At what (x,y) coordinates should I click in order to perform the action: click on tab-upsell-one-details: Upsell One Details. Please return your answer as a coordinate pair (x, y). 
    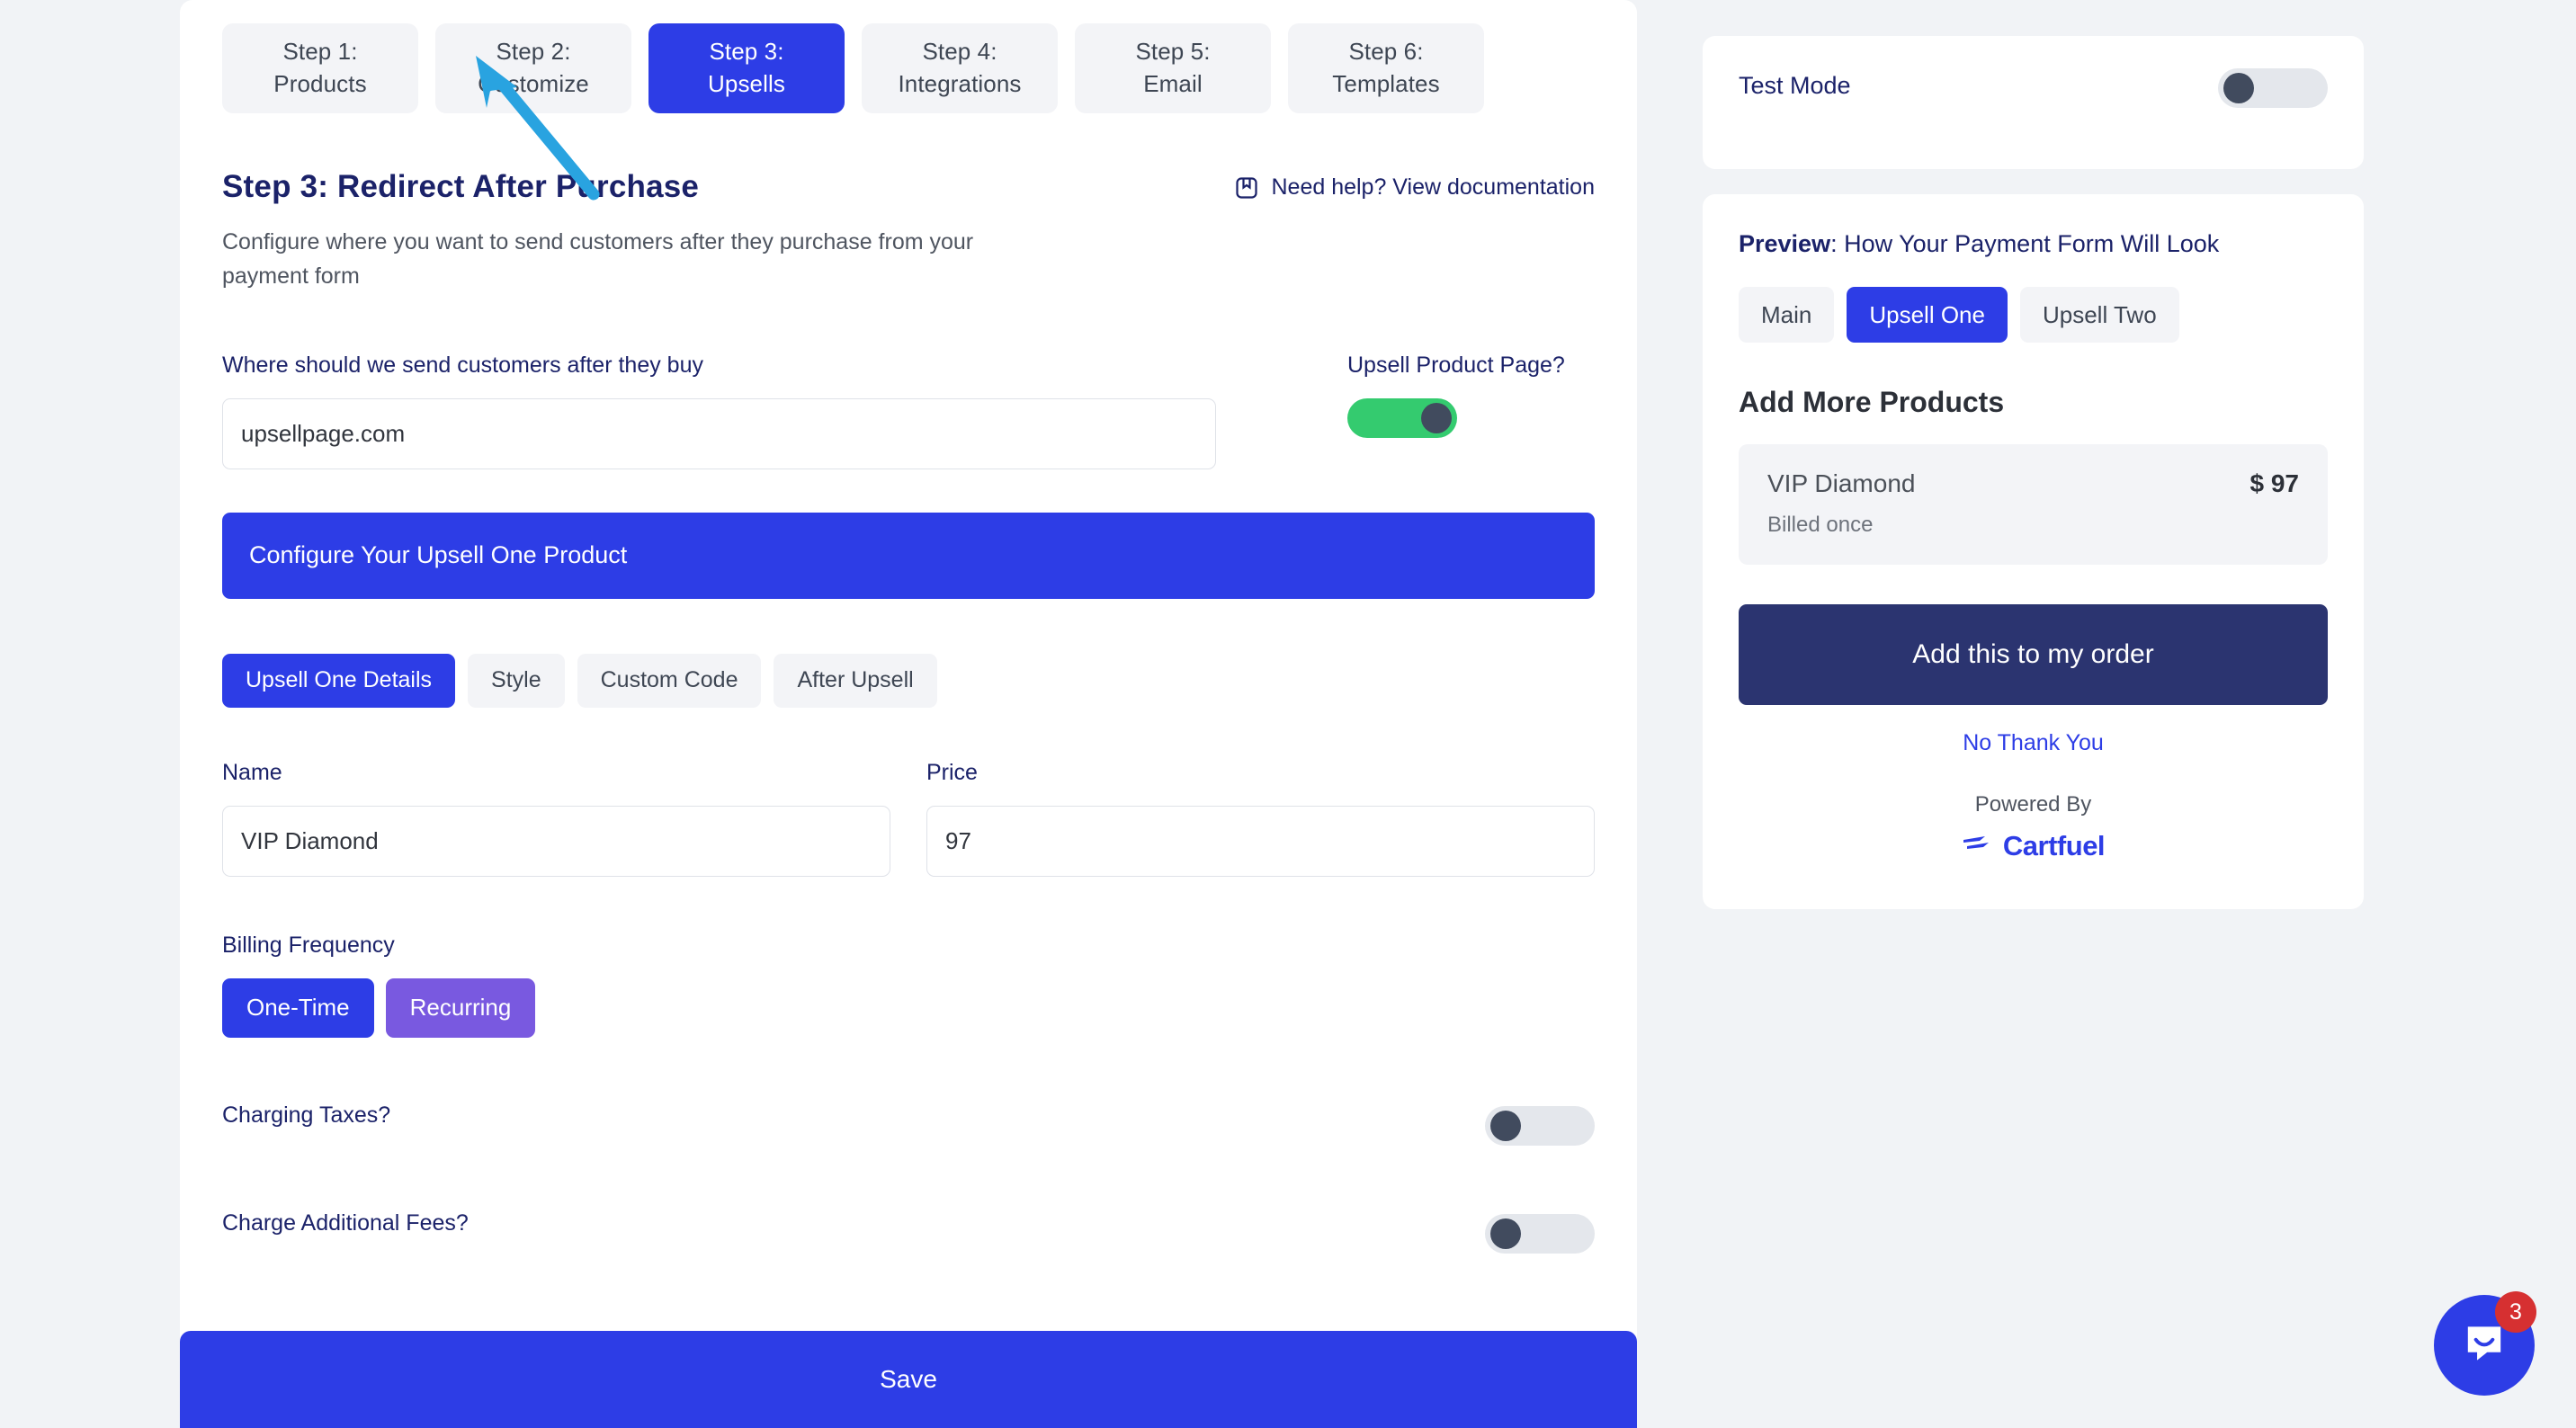
    Looking at the image, I should click on (339, 680).